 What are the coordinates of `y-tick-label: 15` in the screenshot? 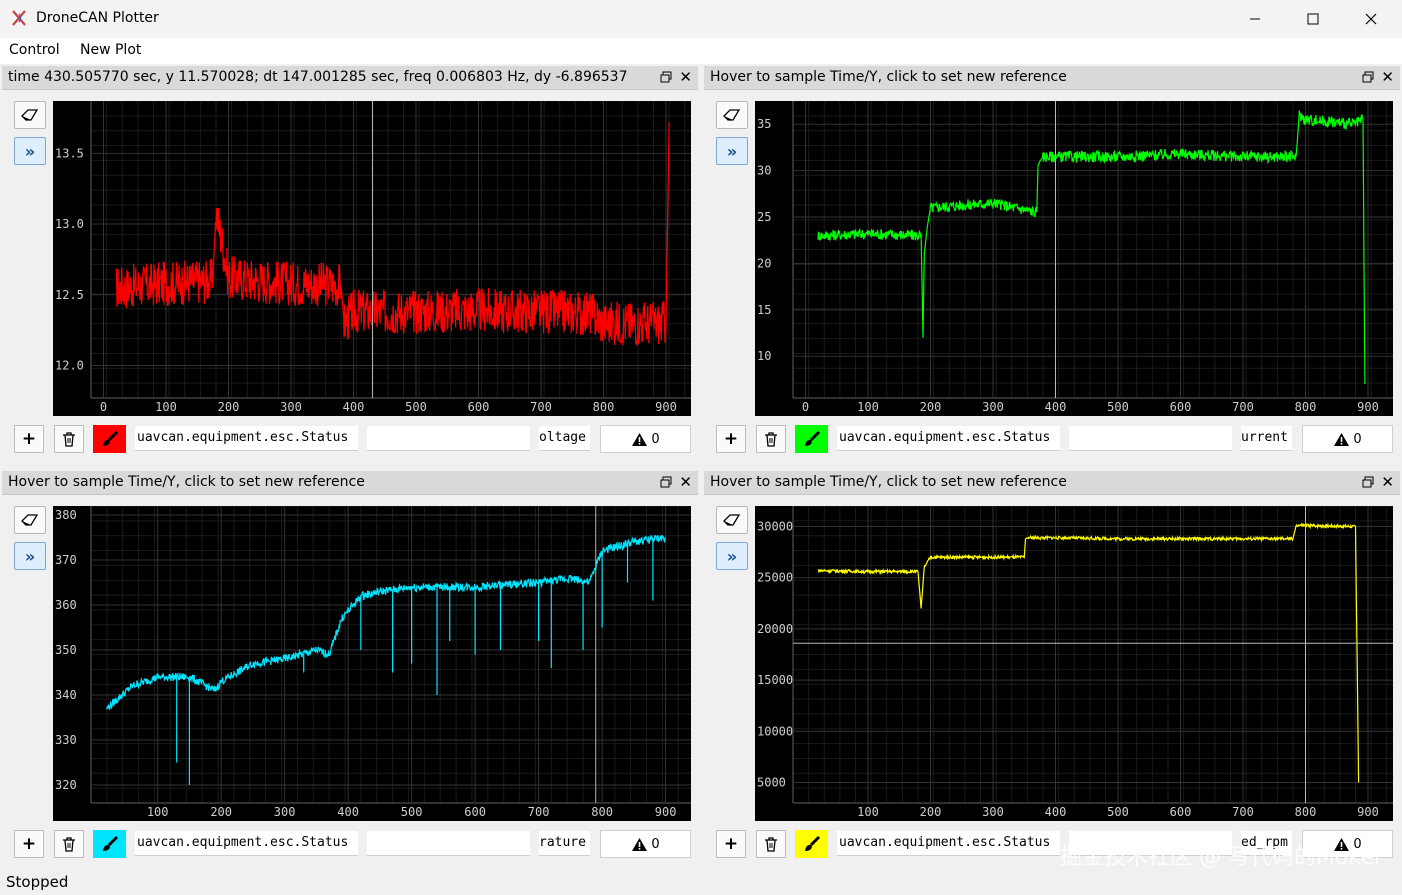 It's located at (764, 310).